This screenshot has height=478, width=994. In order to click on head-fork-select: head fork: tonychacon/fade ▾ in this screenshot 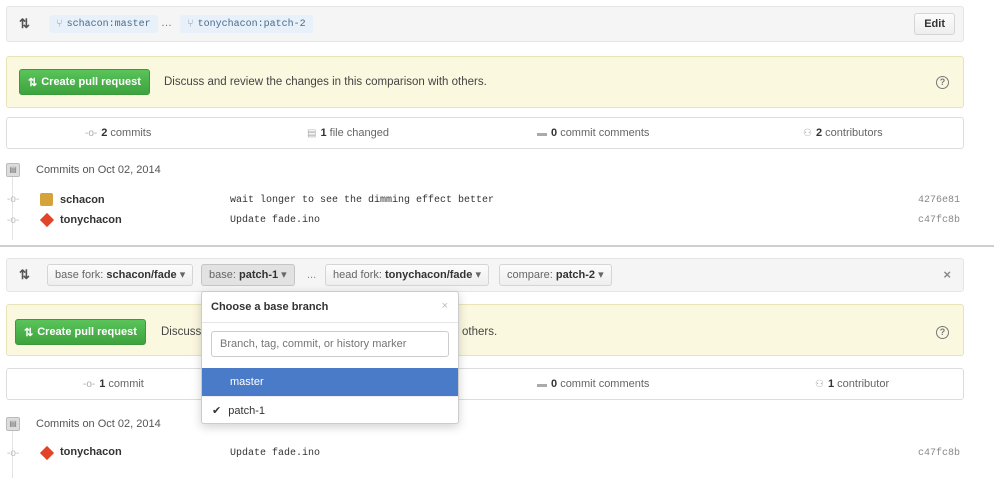, I will do `click(407, 275)`.